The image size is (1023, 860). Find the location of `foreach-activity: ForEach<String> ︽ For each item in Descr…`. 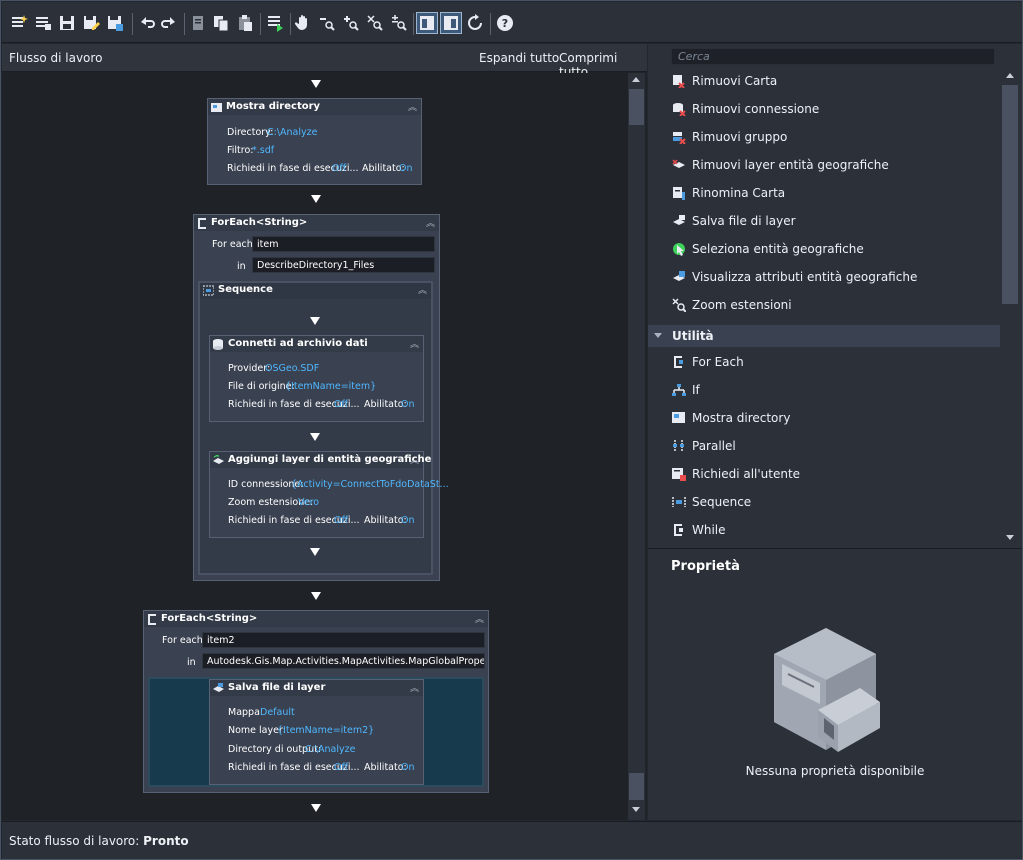

foreach-activity: ForEach<String> ︽ For each item in Descr… is located at coordinates (321, 397).